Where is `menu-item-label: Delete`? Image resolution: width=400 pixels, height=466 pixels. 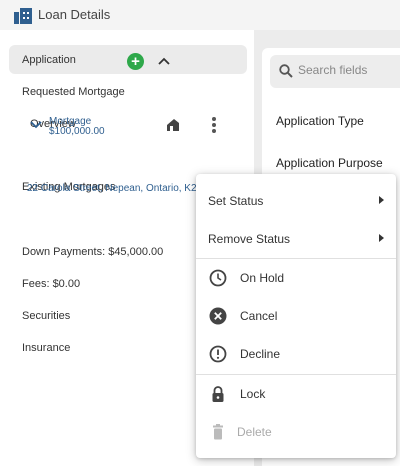
menu-item-label: Delete is located at coordinates (254, 432).